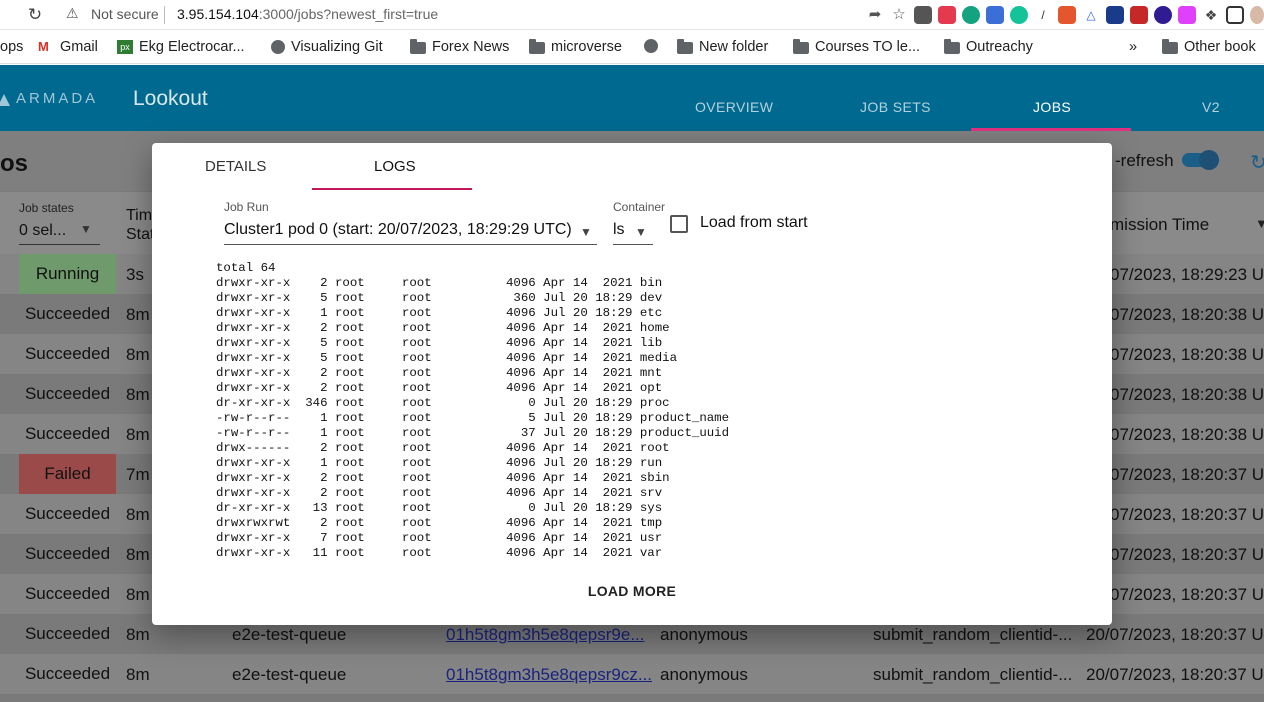 The height and width of the screenshot is (702, 1264). I want to click on extension-green-icon, so click(971, 15).